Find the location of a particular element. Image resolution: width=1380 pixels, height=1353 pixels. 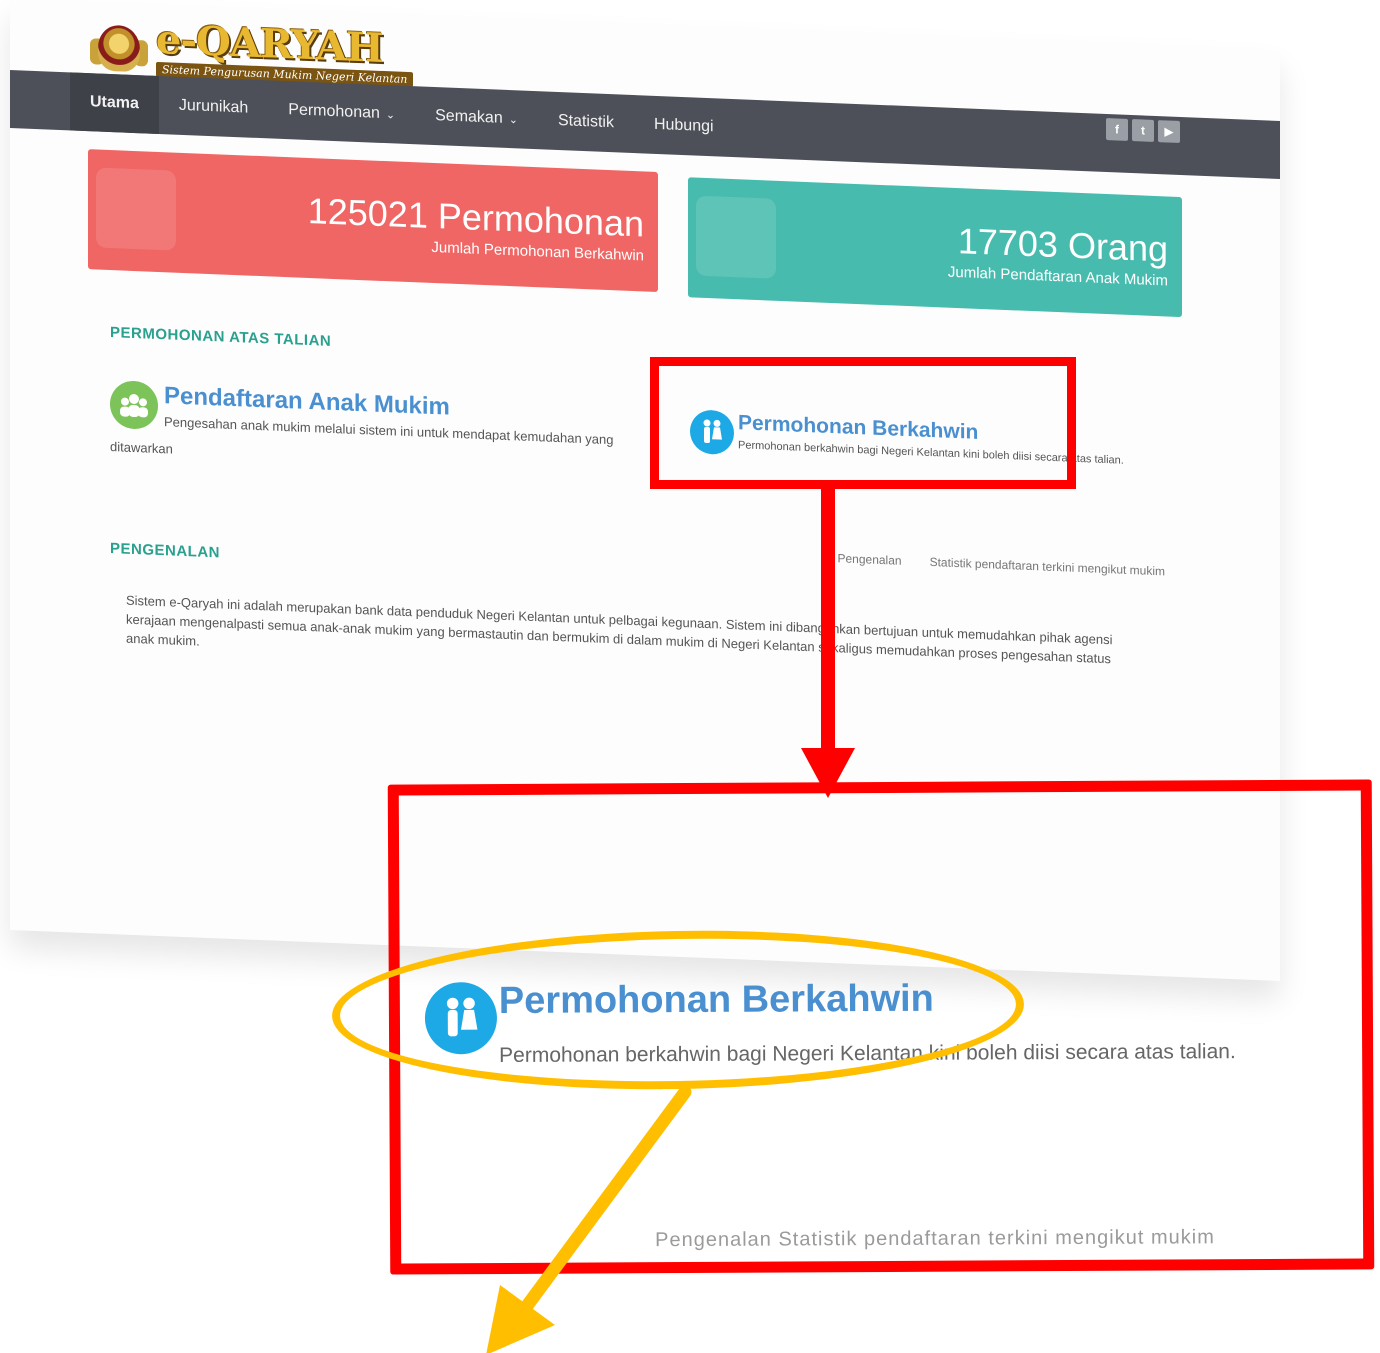

twitter-icon: t is located at coordinates (1143, 130).